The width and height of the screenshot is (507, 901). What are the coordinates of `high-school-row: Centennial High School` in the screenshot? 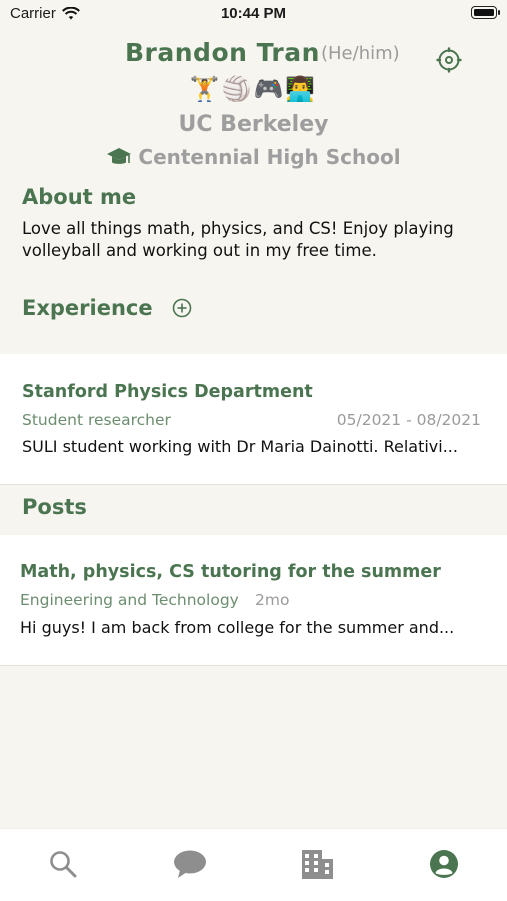 It's located at (253, 157).